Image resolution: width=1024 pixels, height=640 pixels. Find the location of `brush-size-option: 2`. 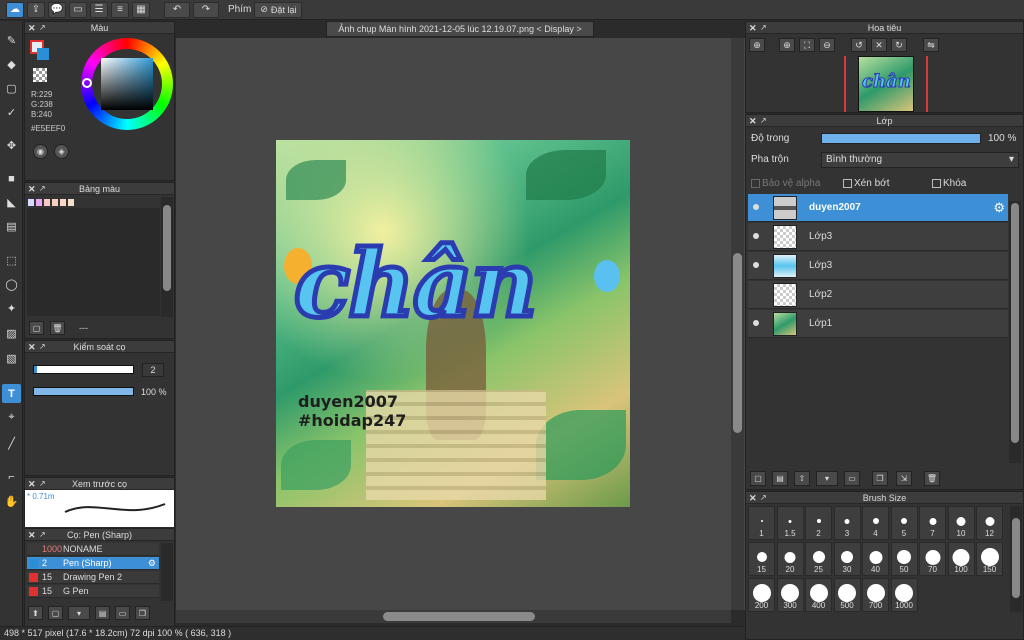

brush-size-option: 2 is located at coordinates (818, 523).